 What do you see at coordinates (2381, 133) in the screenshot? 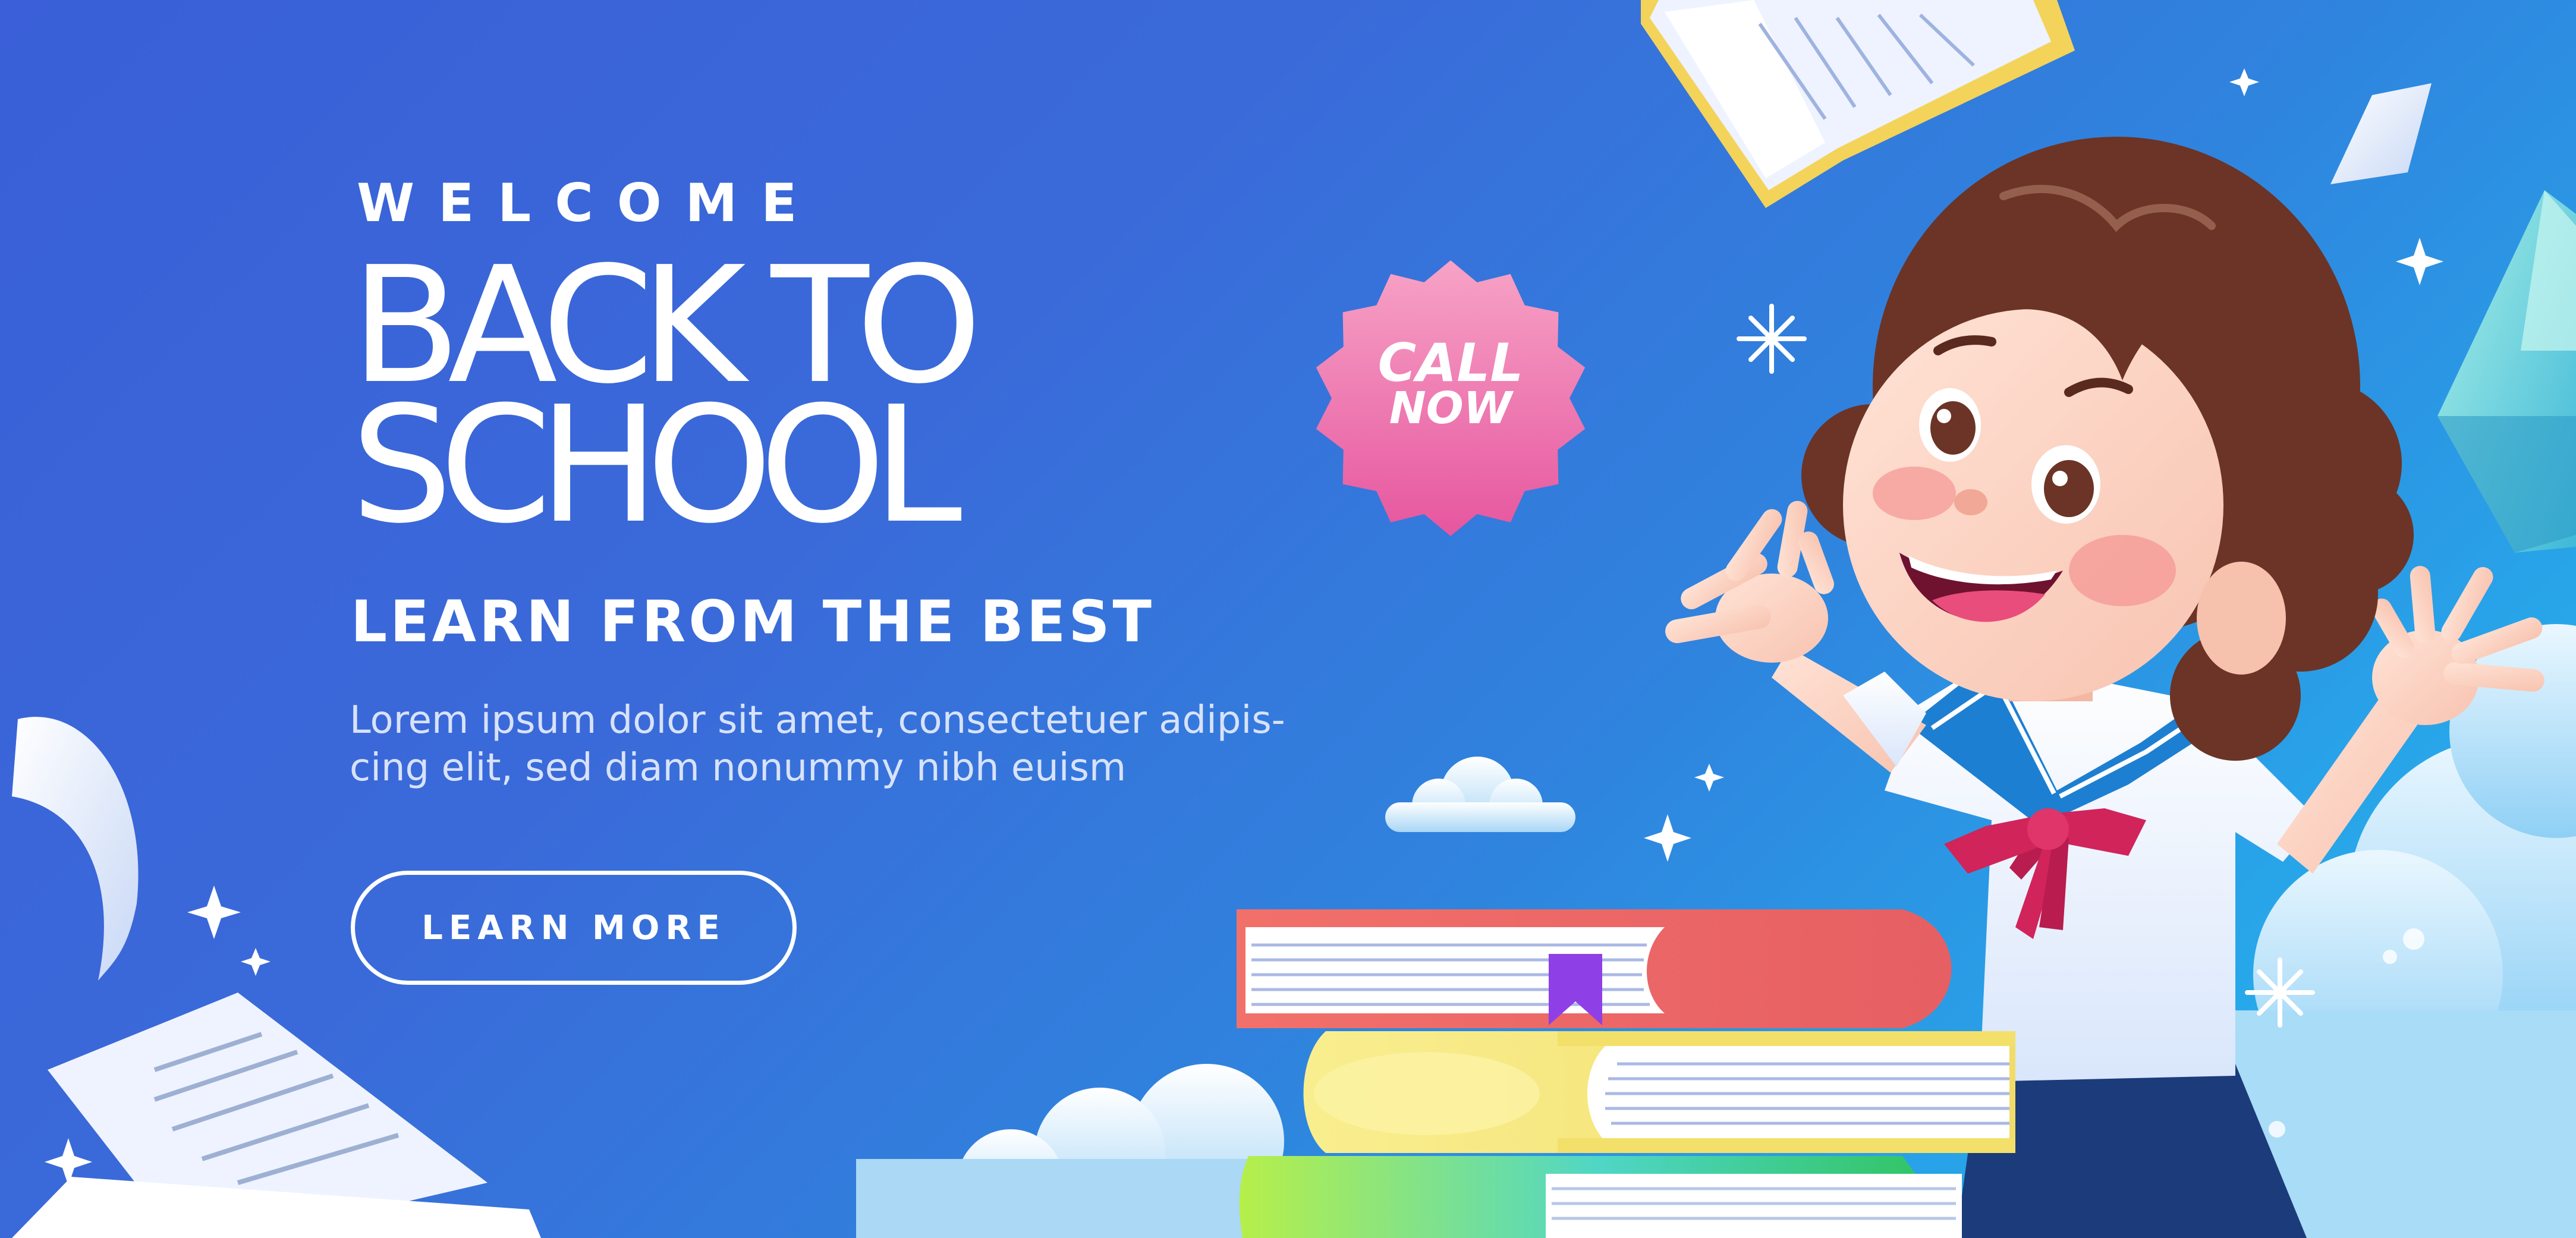
I see `flying-paper` at bounding box center [2381, 133].